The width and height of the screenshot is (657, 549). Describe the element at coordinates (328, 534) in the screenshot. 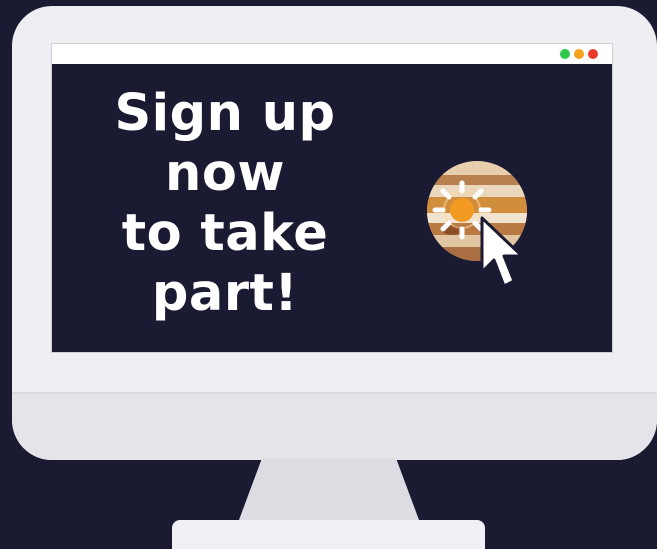

I see `monitor-foot` at that location.